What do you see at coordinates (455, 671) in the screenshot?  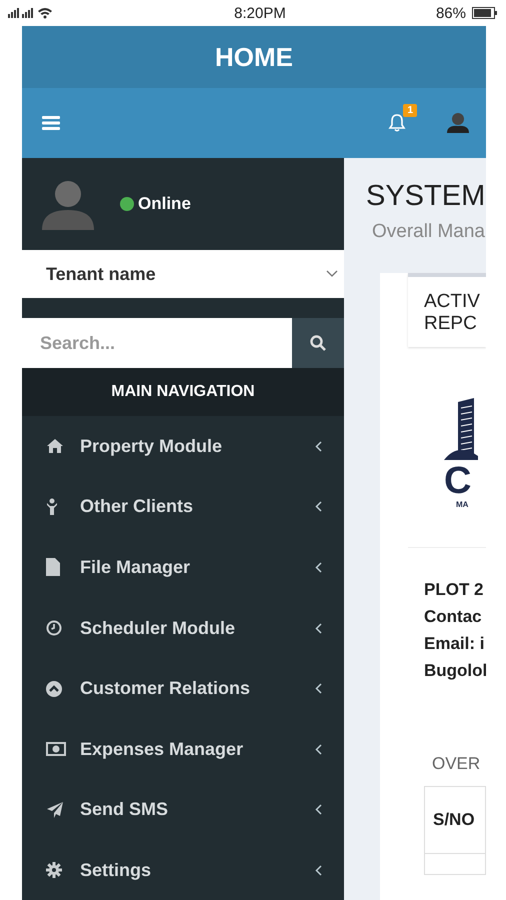 I see `address-line: Bugolol` at bounding box center [455, 671].